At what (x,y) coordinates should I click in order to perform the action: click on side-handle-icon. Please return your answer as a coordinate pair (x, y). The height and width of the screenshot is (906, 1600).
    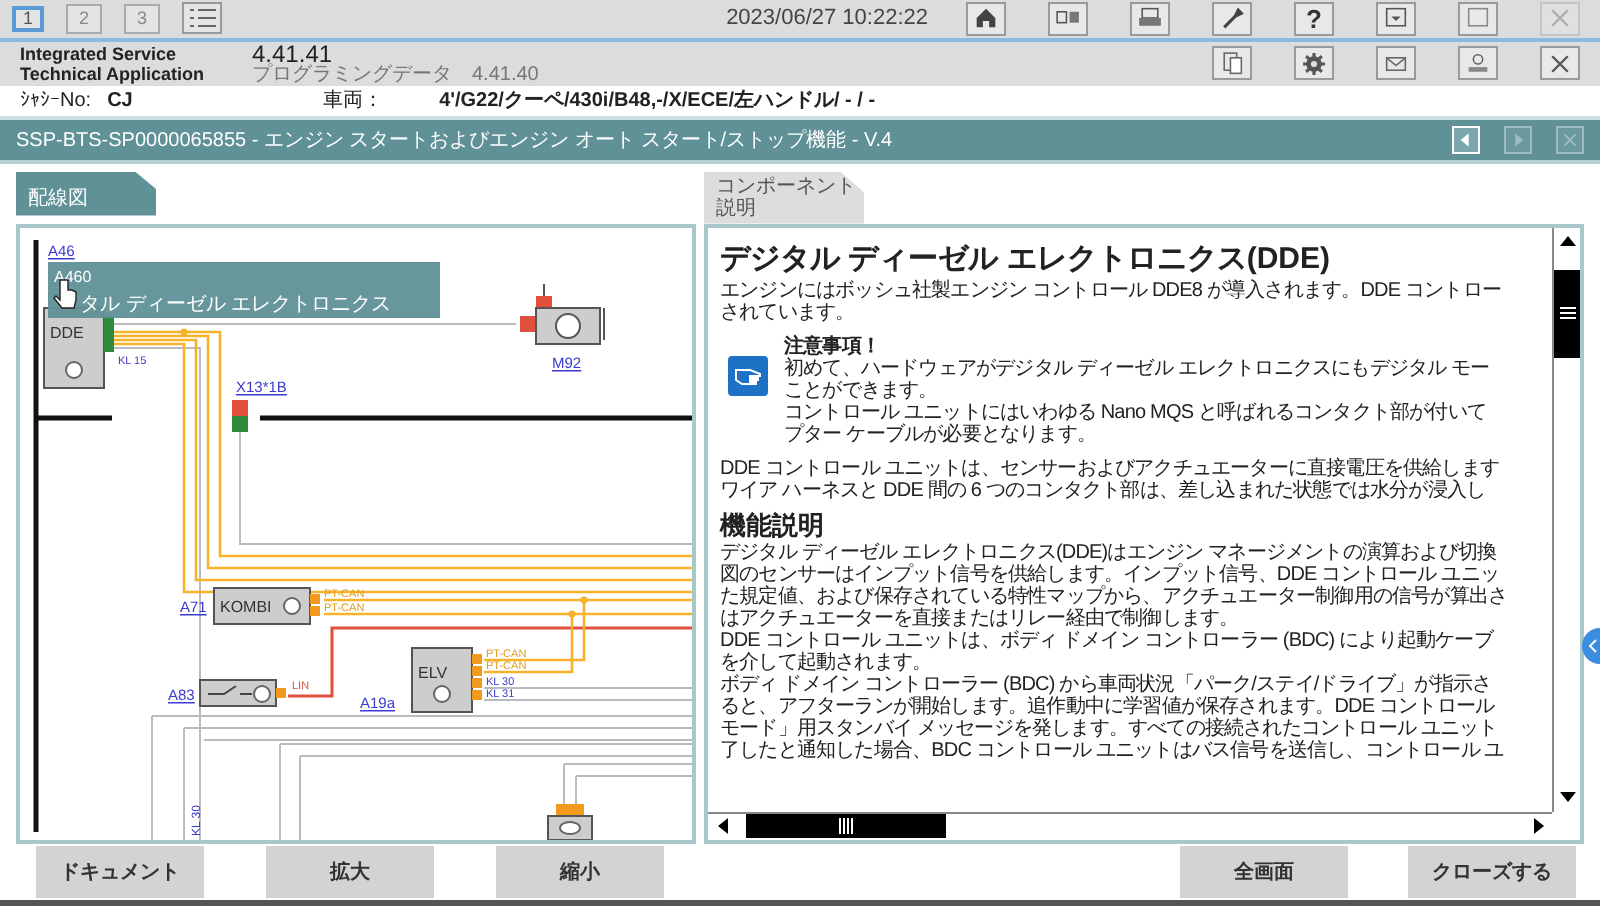
    Looking at the image, I should click on (1590, 645).